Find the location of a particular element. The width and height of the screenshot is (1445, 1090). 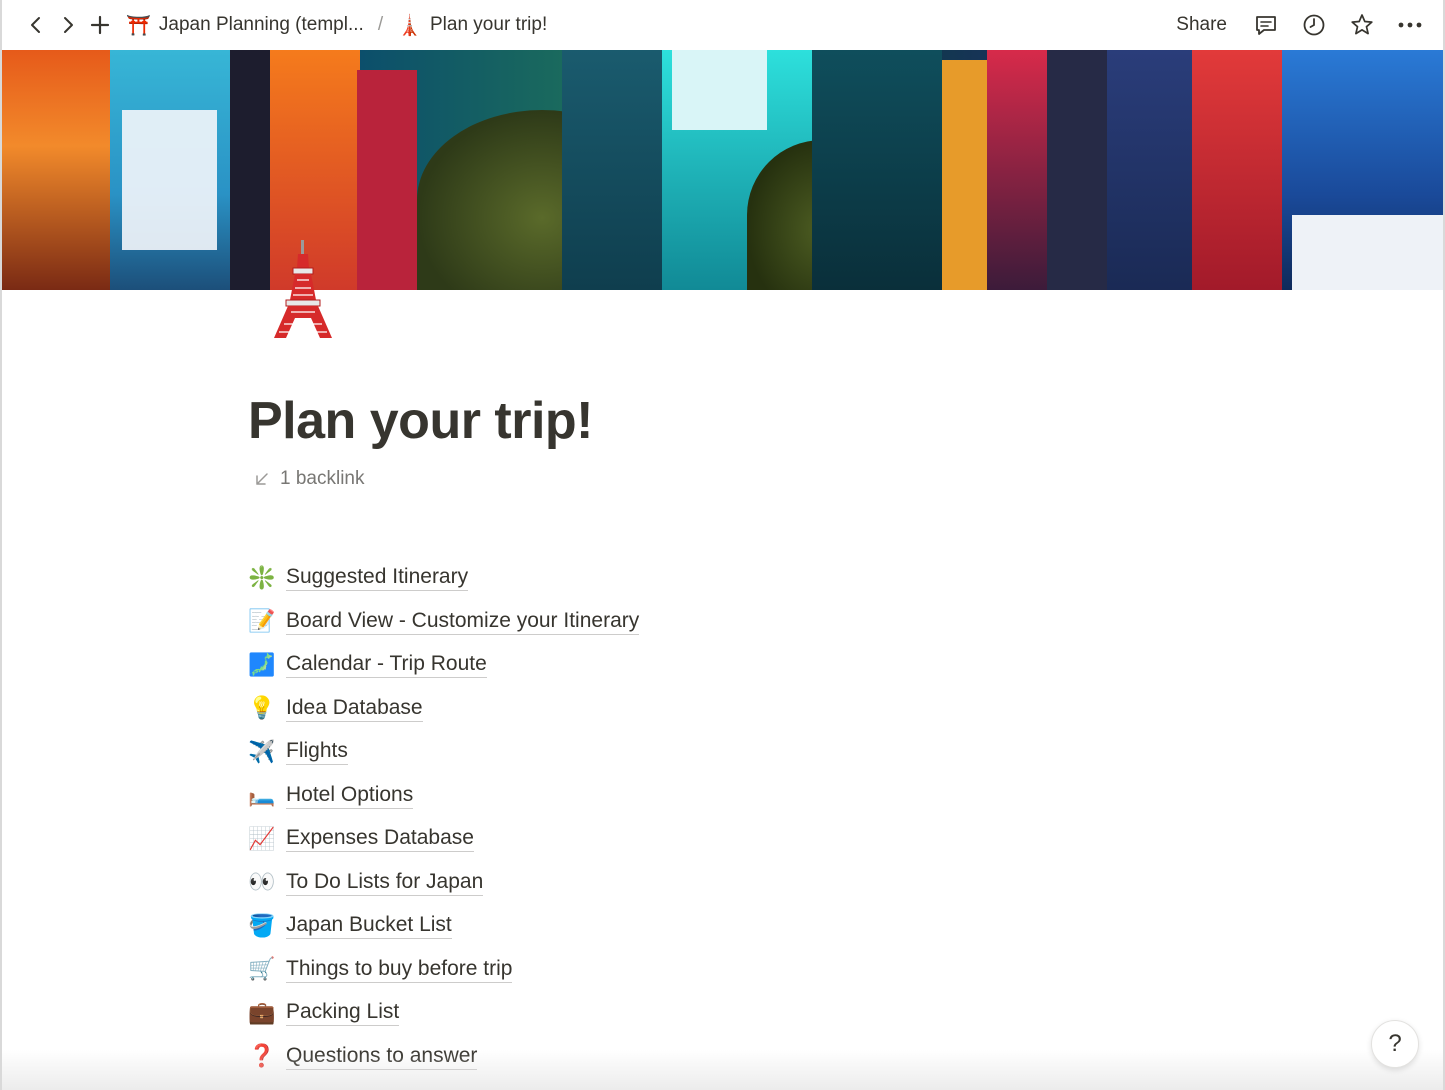

back-button is located at coordinates (36, 25).